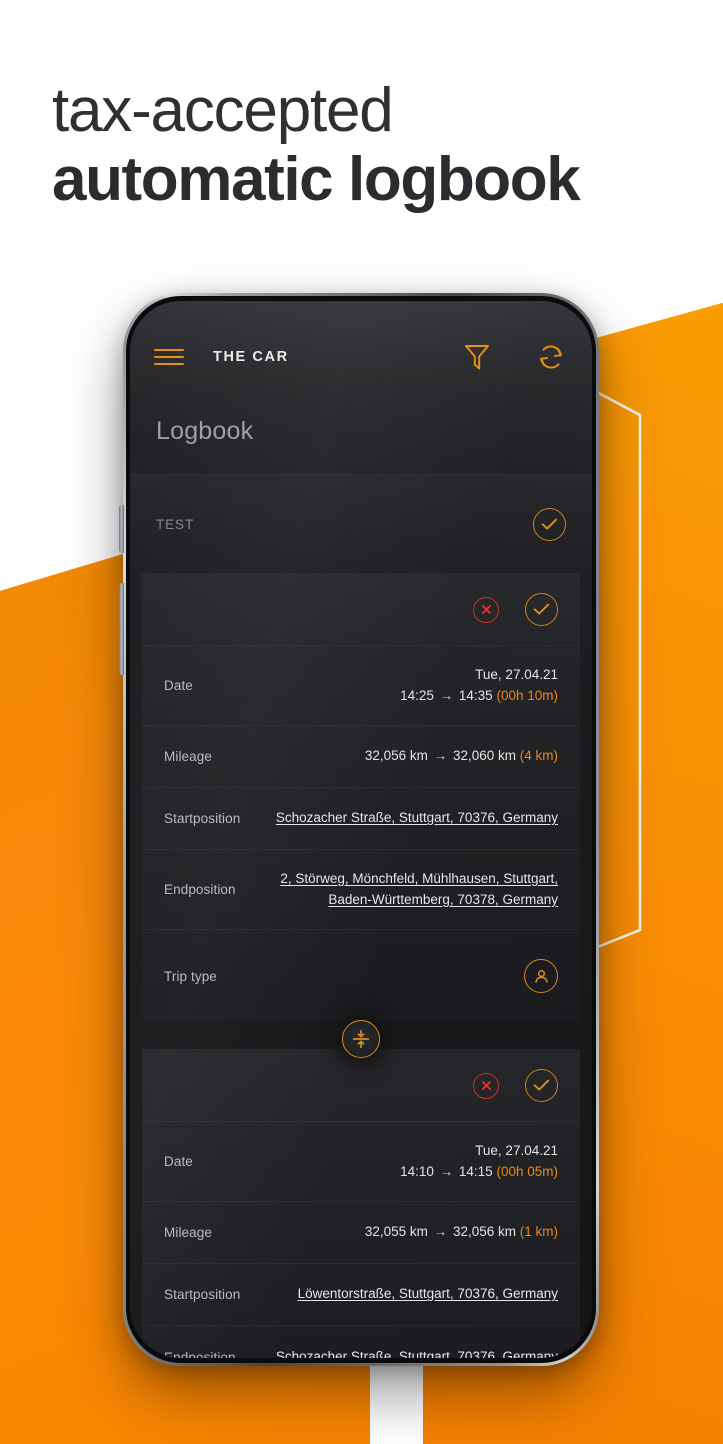 This screenshot has width=723, height=1444. What do you see at coordinates (417, 695) in the screenshot?
I see `time-from: 14:25` at bounding box center [417, 695].